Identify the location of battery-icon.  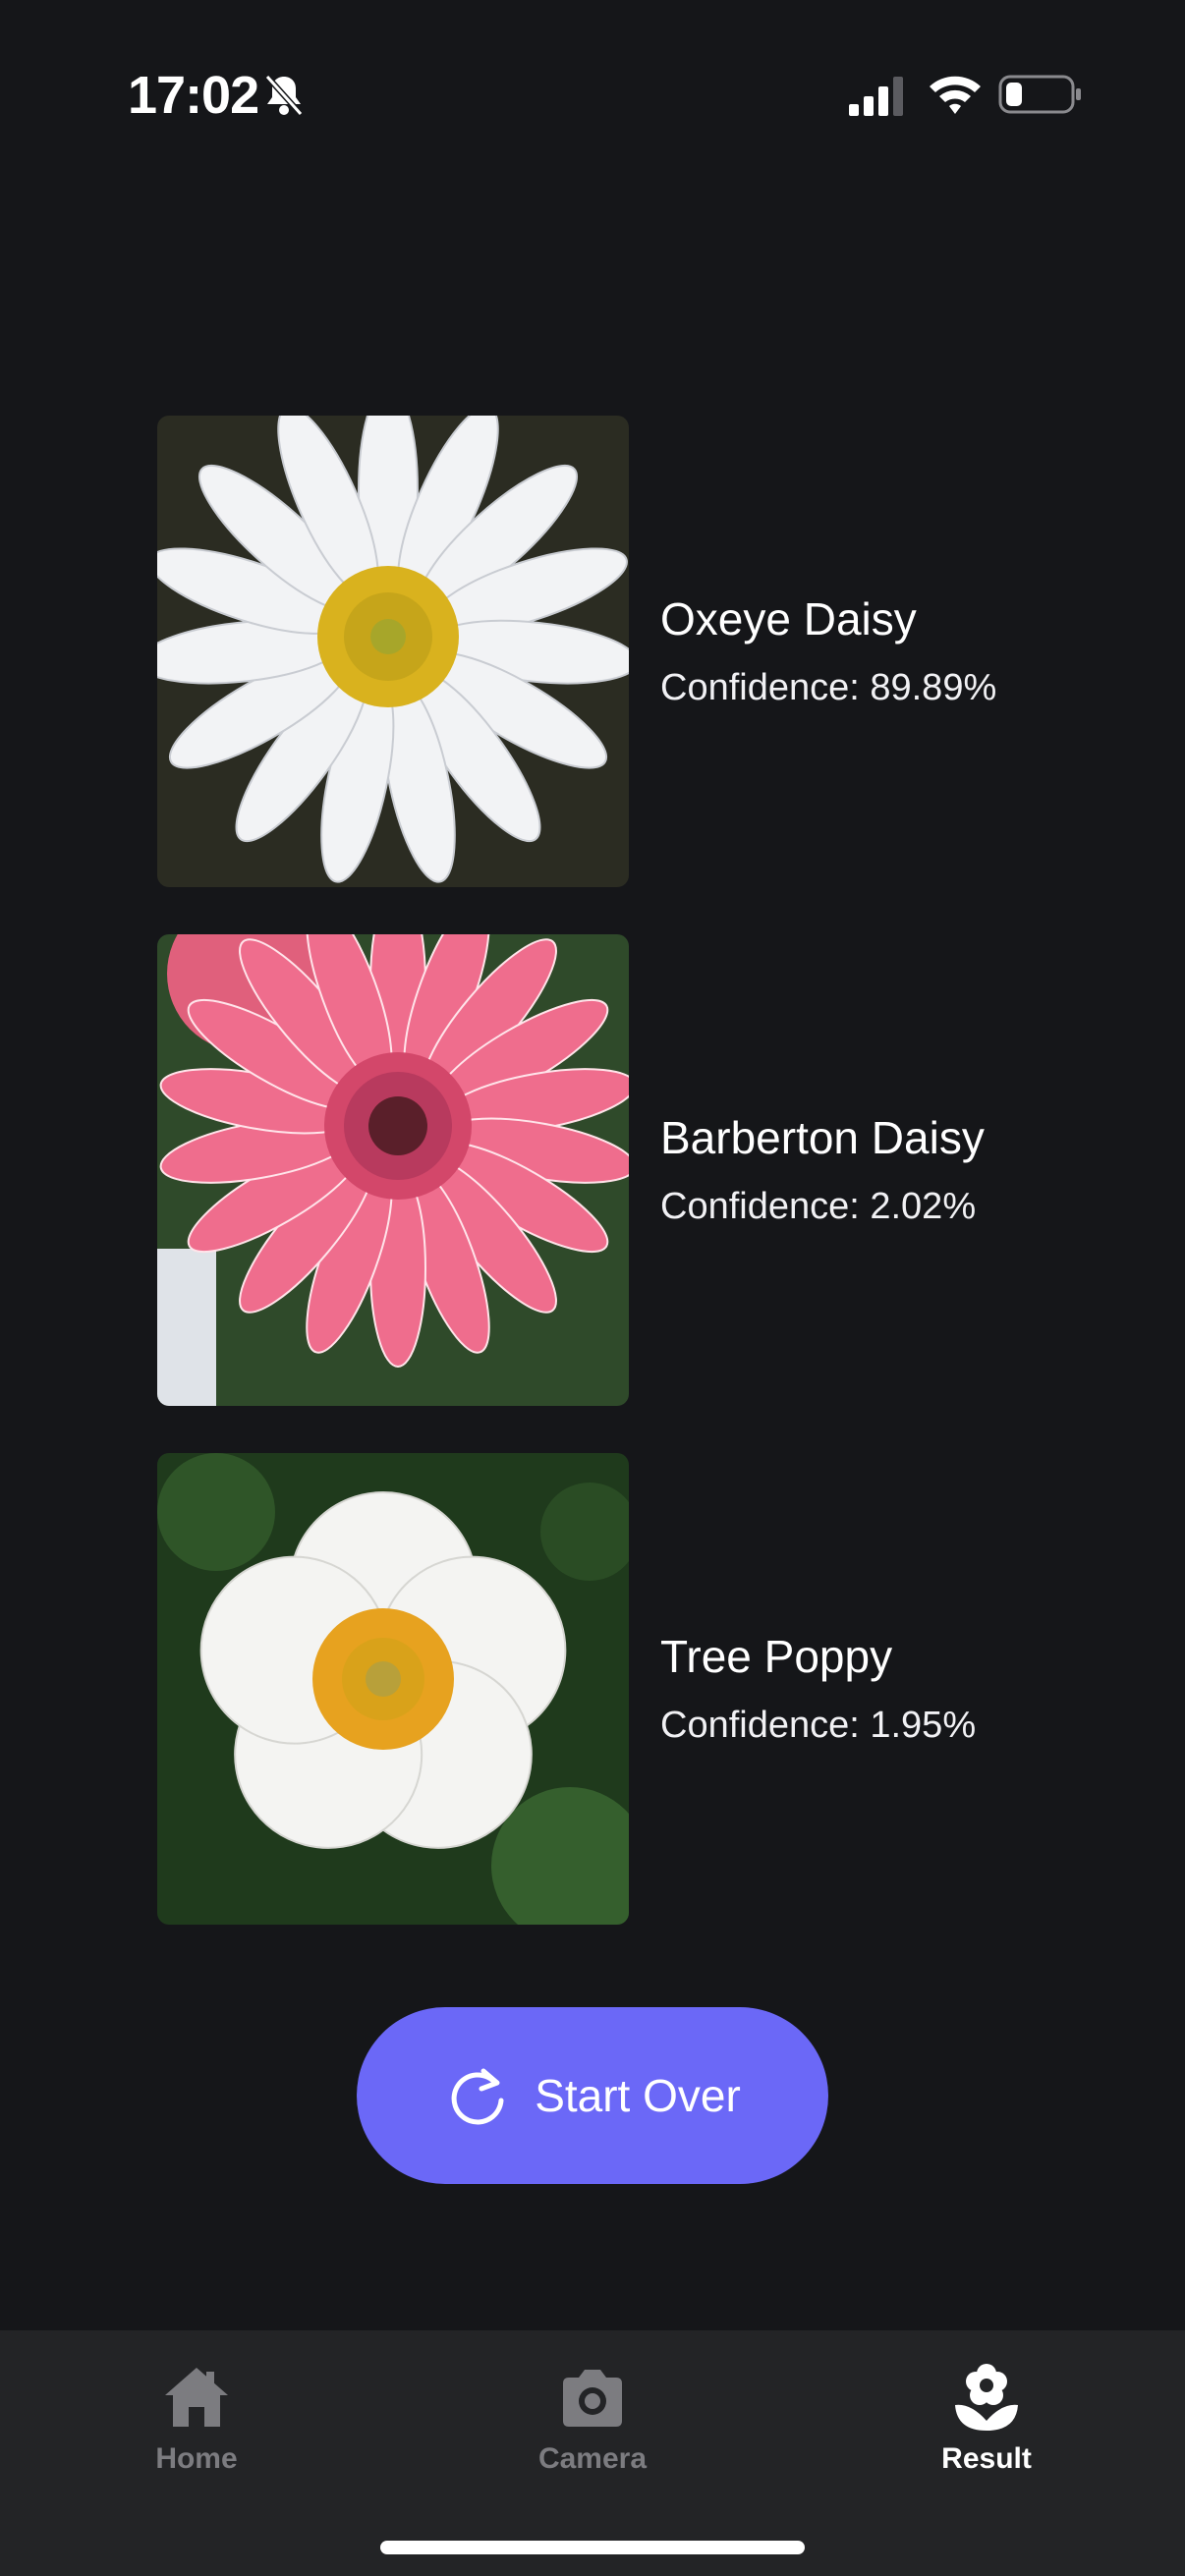
(1040, 94).